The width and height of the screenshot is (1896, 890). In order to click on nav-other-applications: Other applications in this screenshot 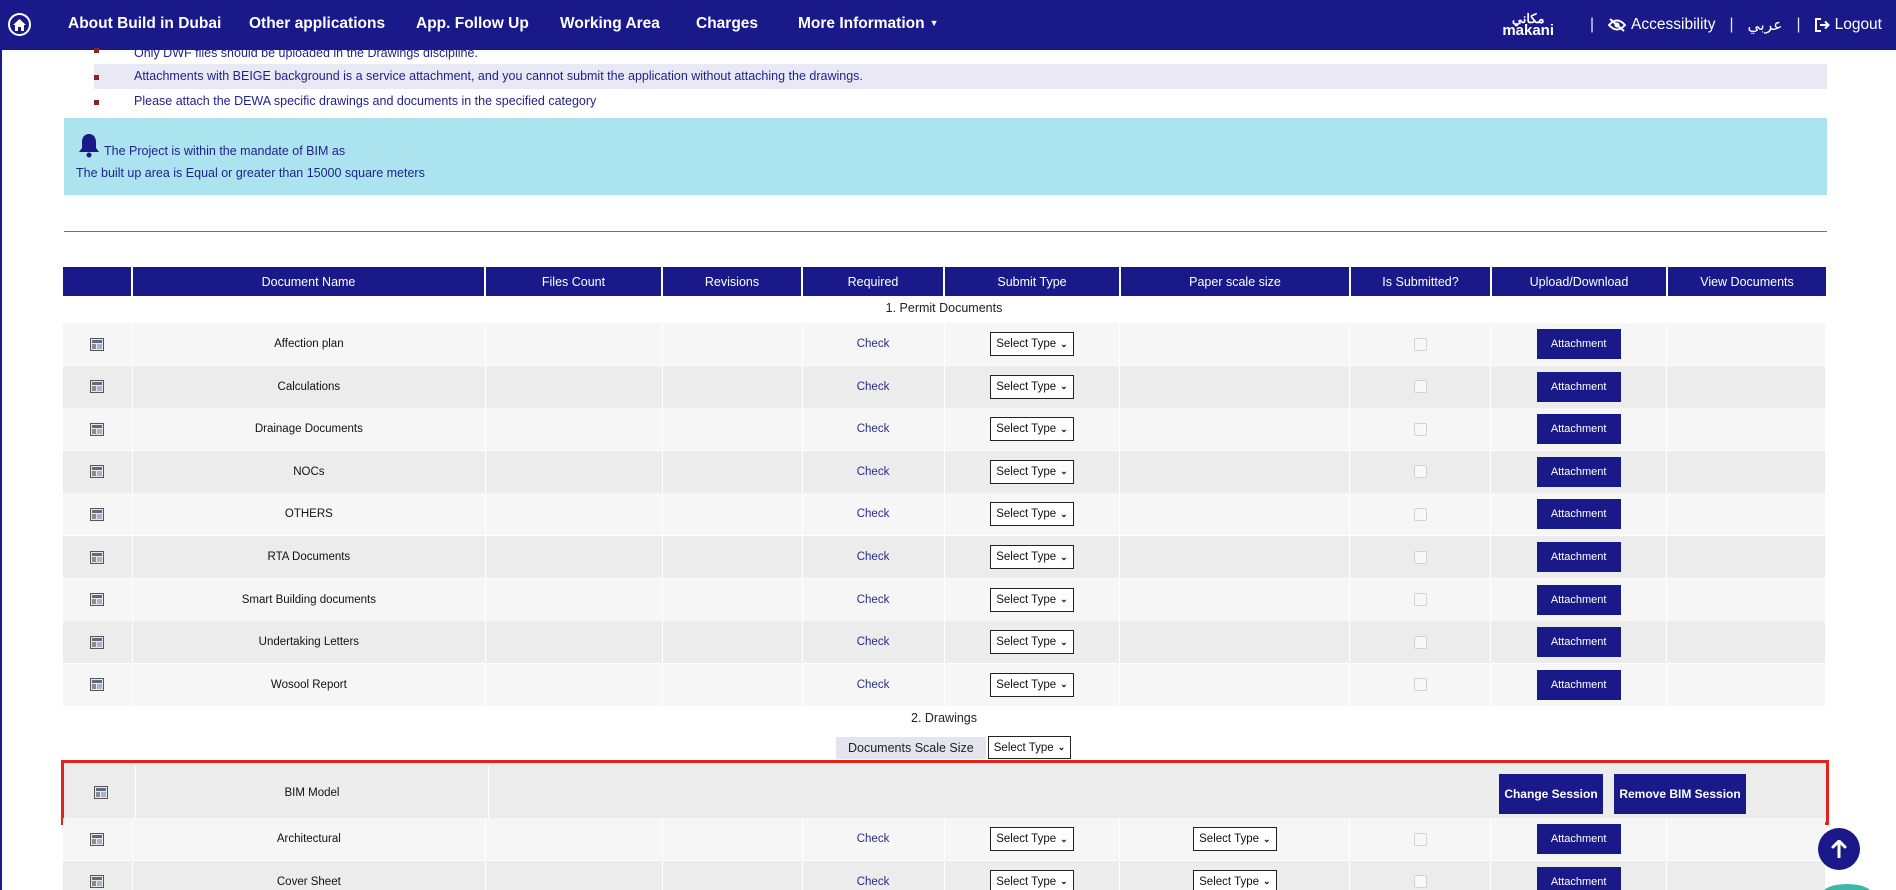, I will do `click(317, 24)`.